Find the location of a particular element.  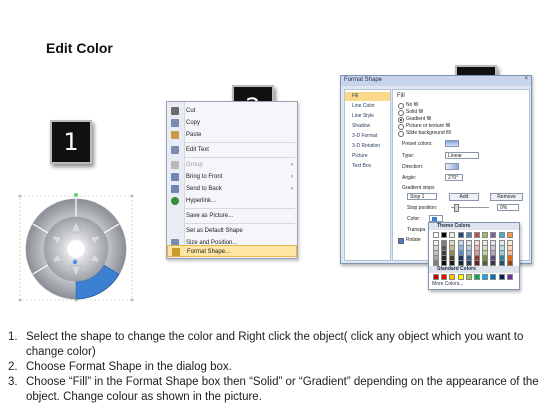

nav-item-picture: Picture is located at coordinates (367, 156).